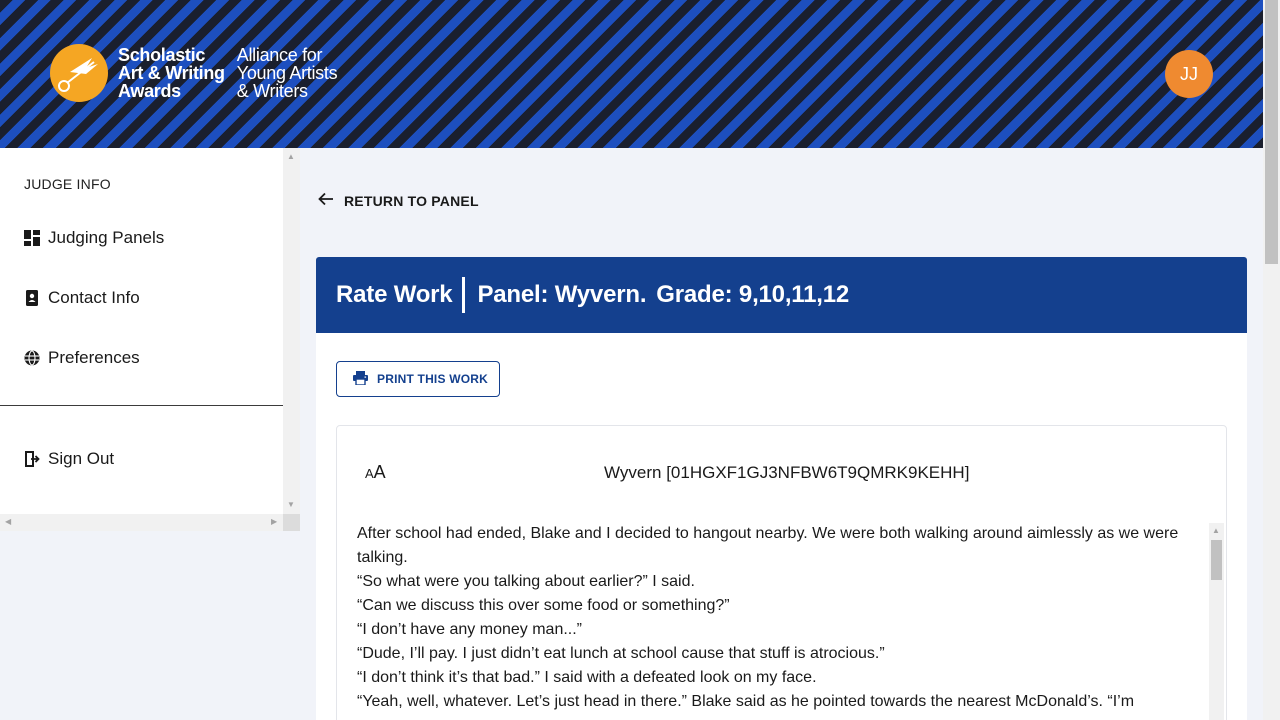  What do you see at coordinates (149, 91) in the screenshot?
I see `logo-line: Awards` at bounding box center [149, 91].